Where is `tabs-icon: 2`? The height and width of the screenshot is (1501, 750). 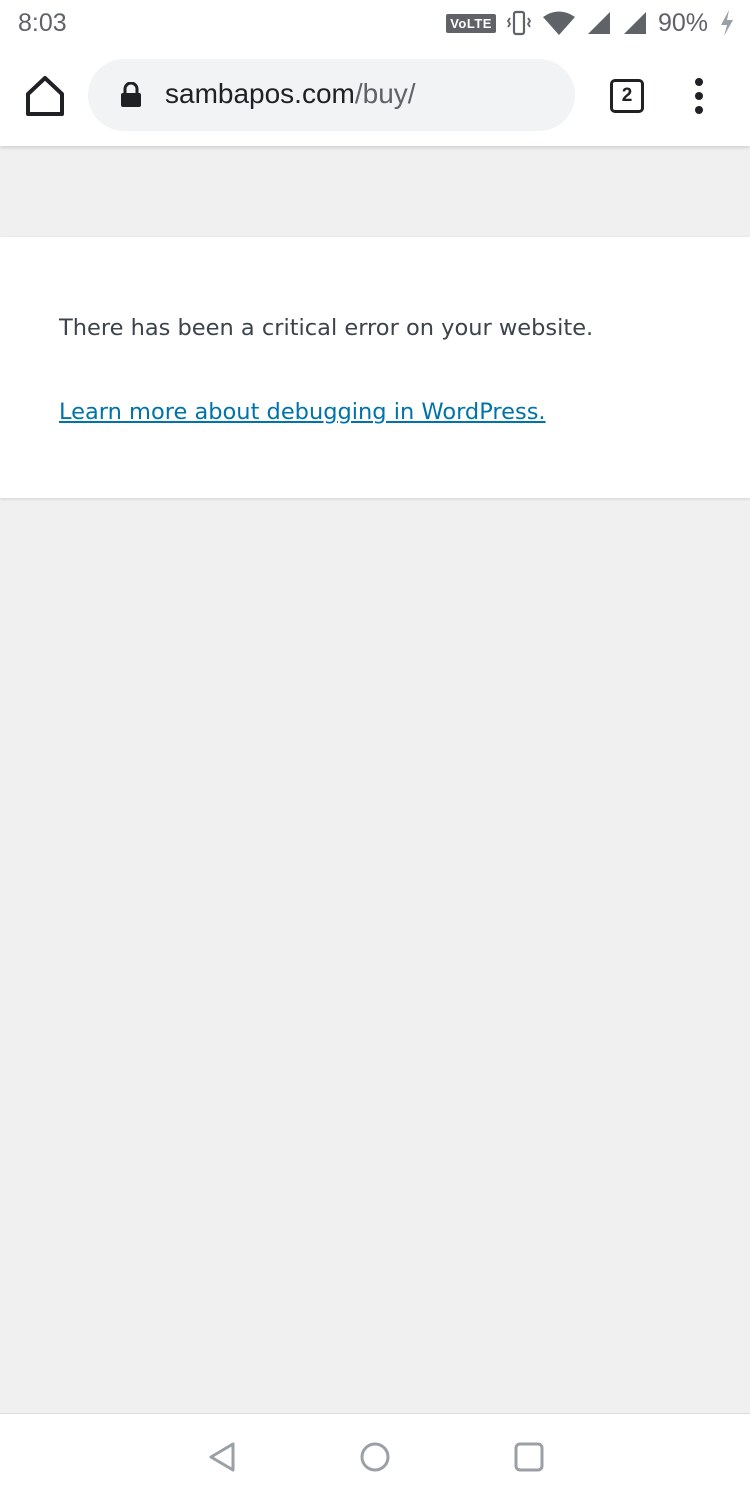 tabs-icon: 2 is located at coordinates (627, 96).